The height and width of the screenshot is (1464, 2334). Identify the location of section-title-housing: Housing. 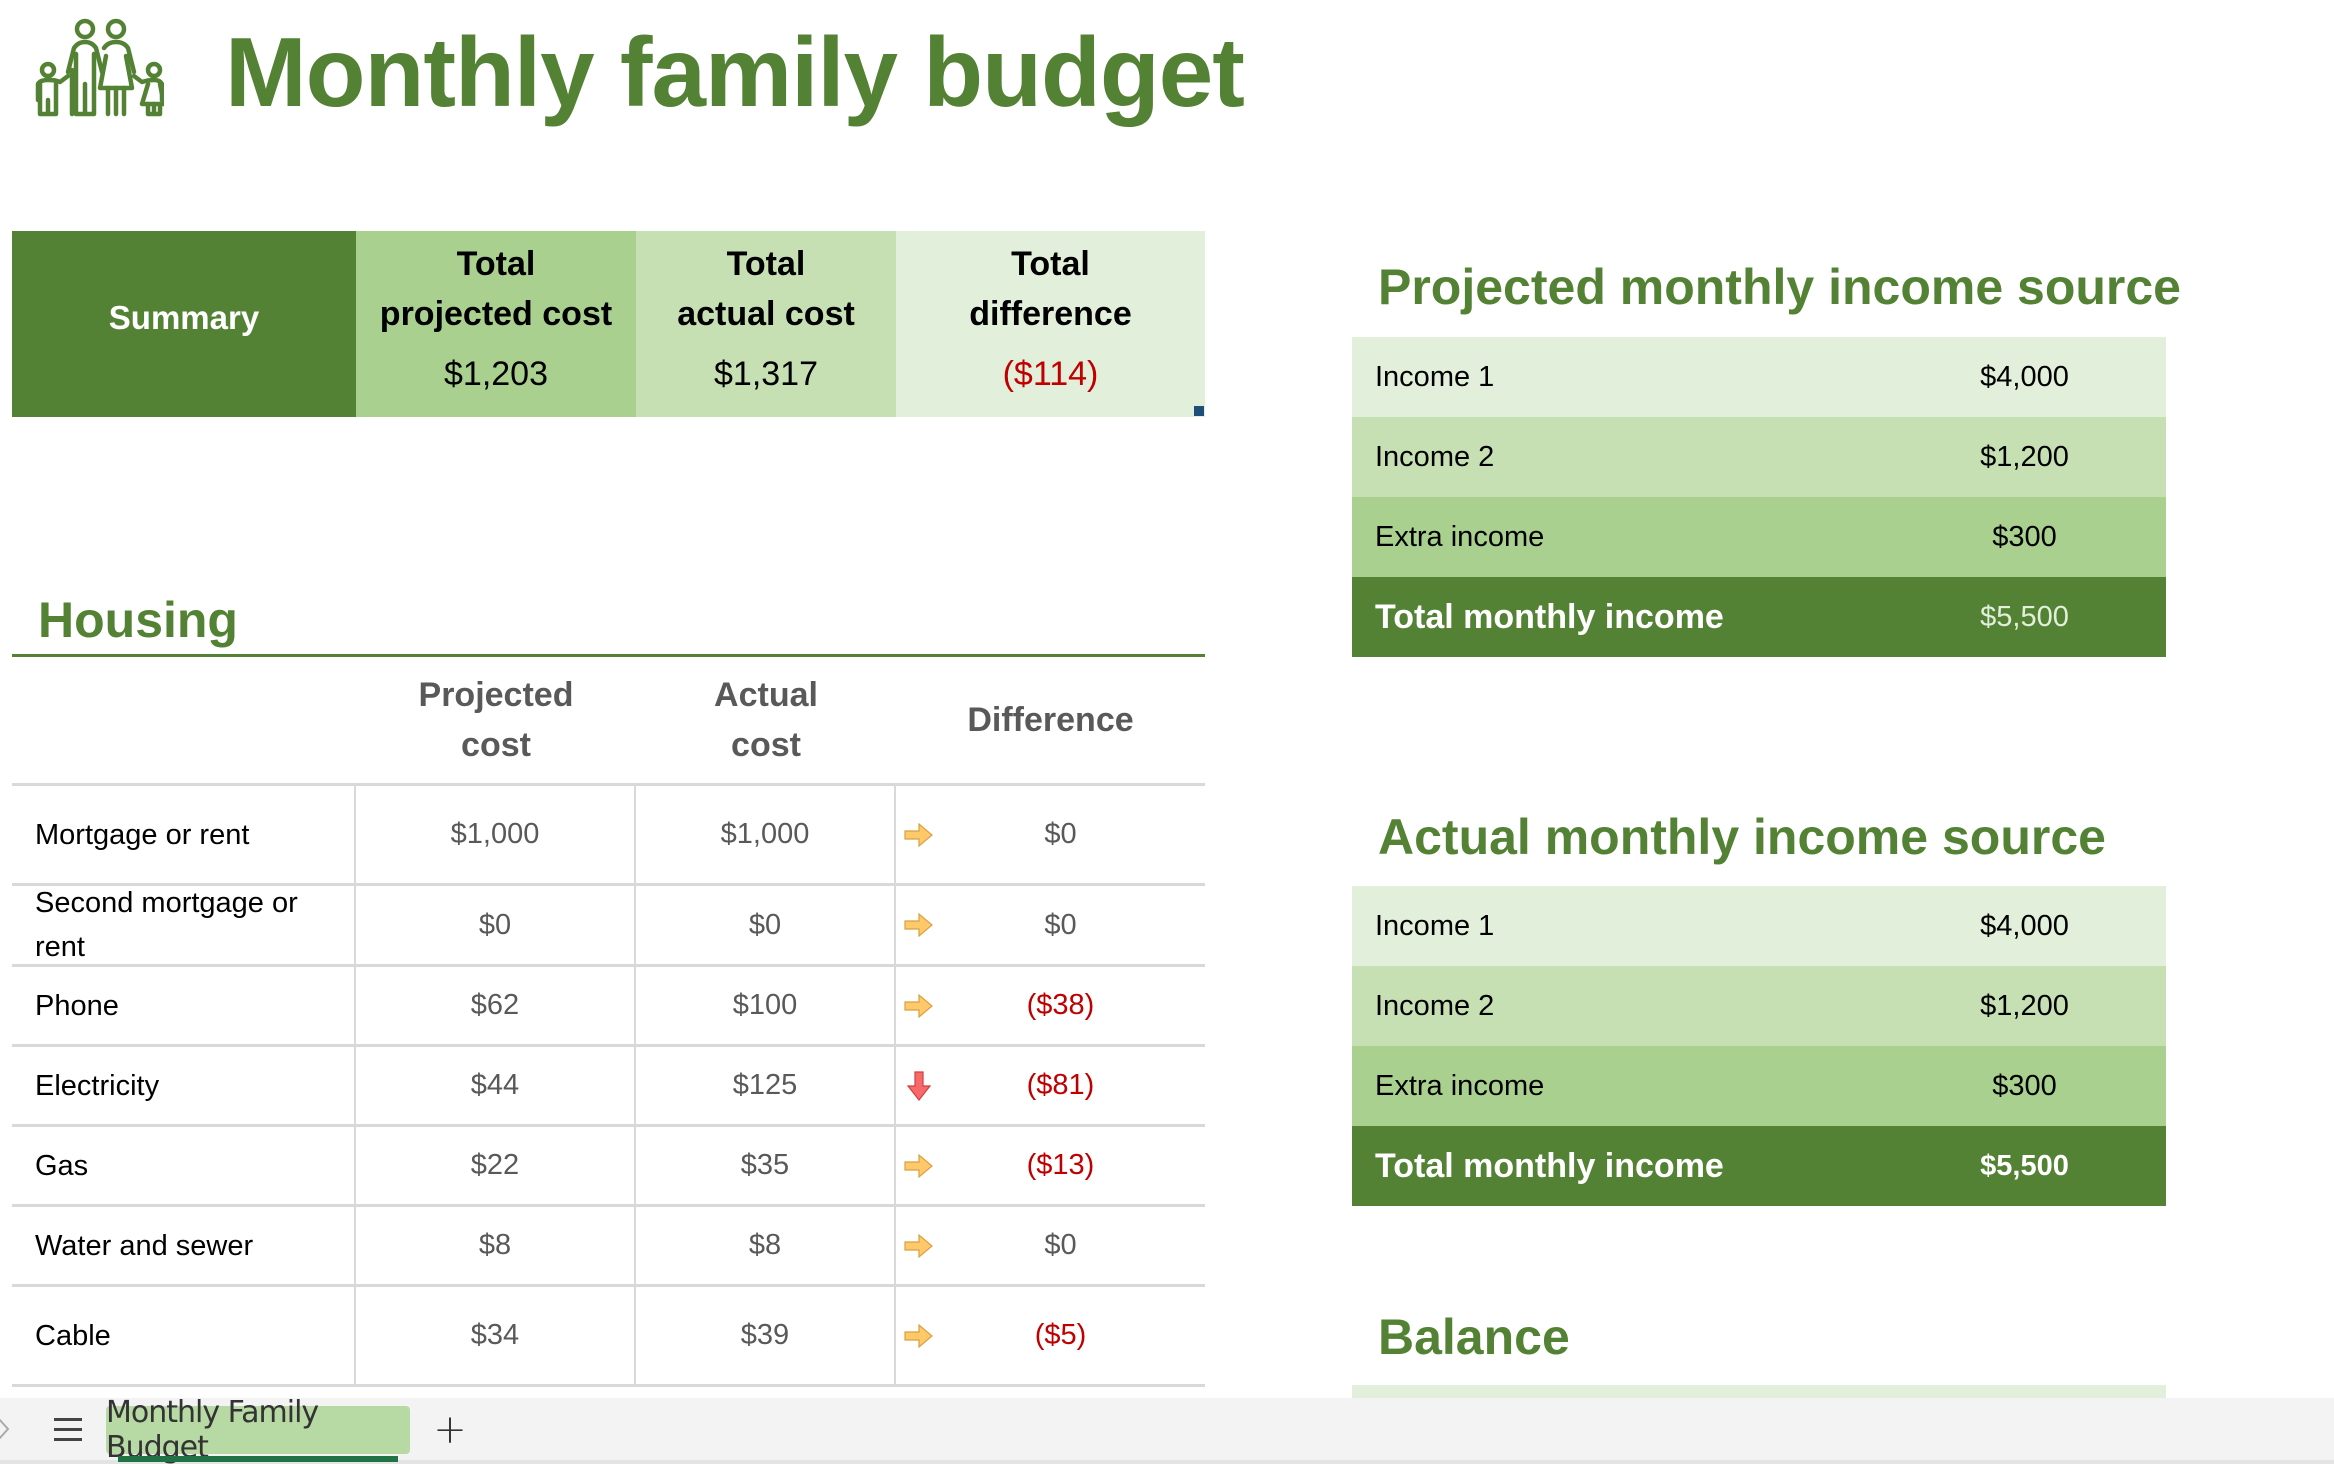
(138, 620).